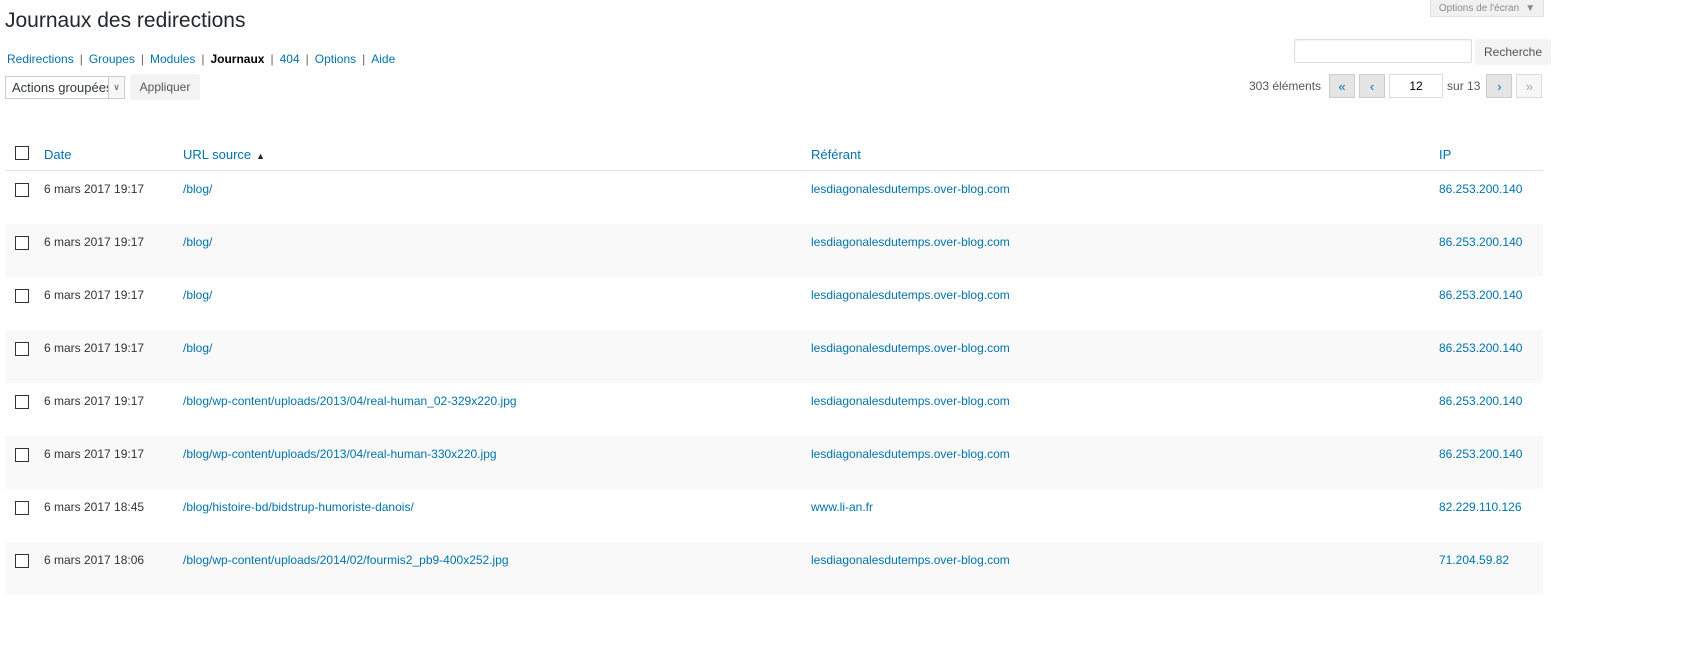  I want to click on prev-page-button: ‹, so click(1372, 86).